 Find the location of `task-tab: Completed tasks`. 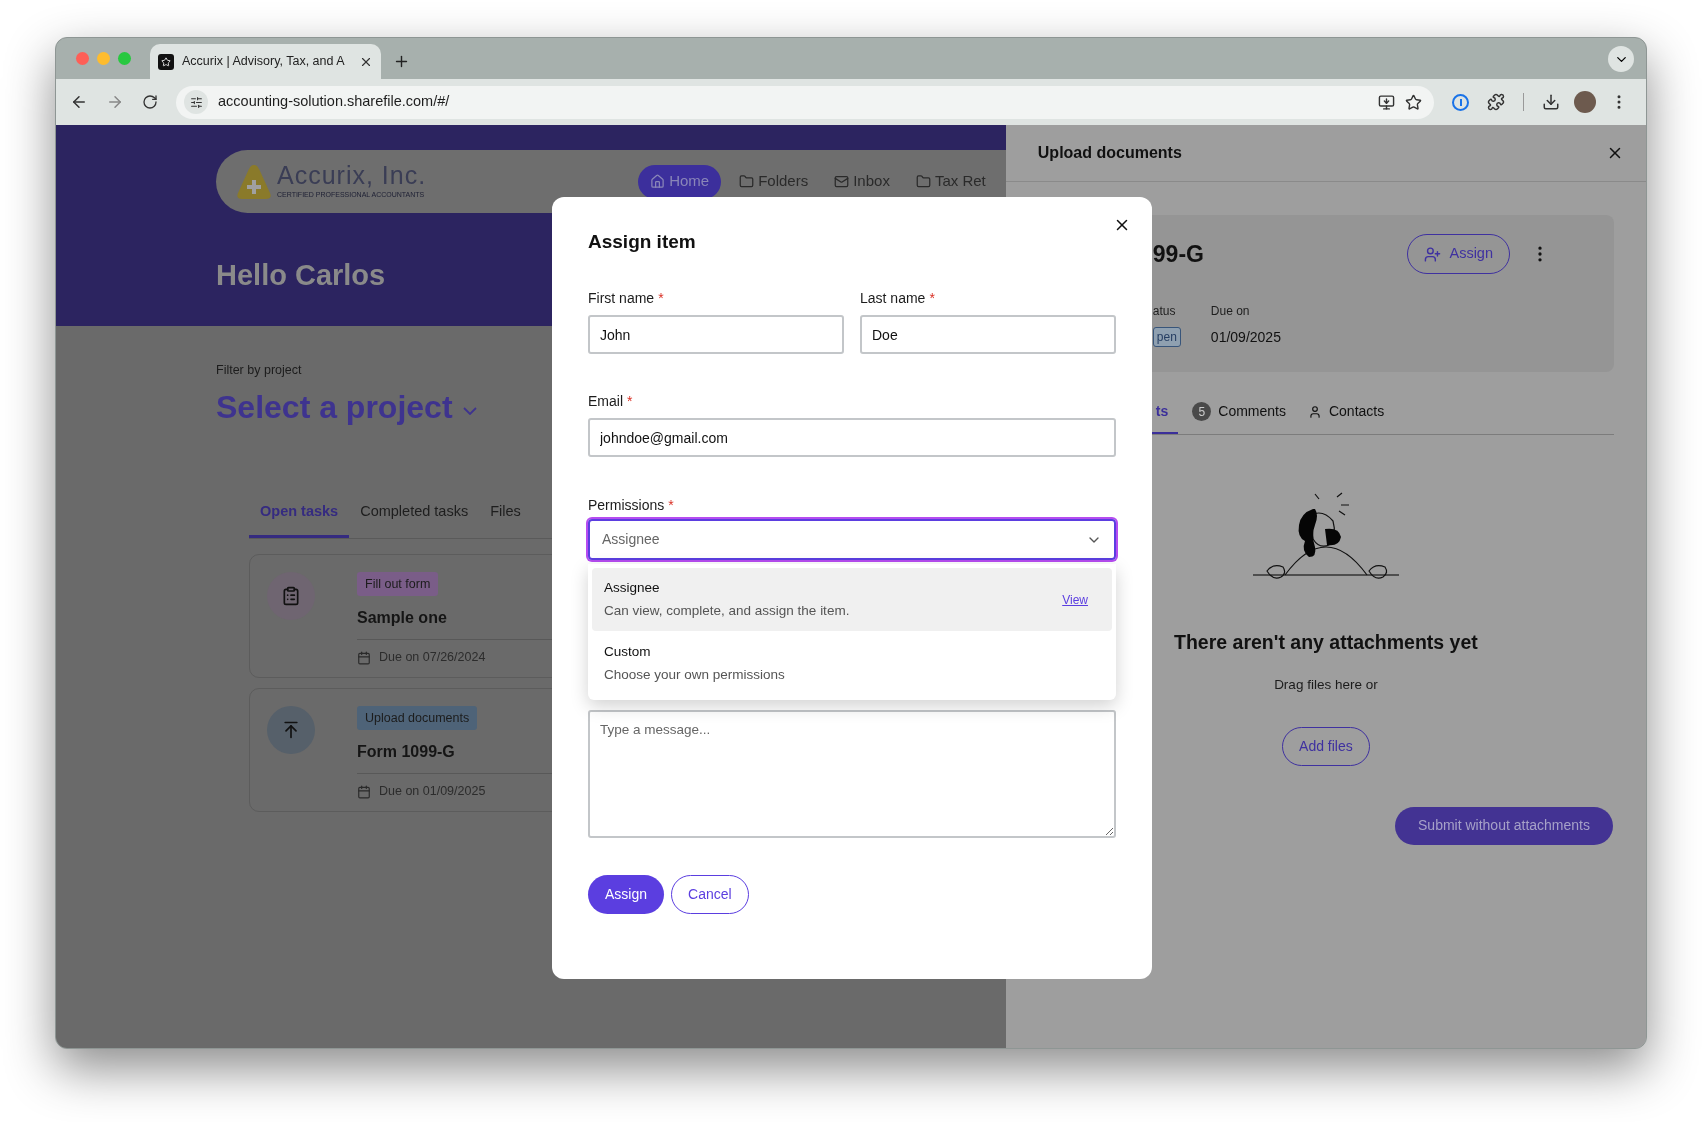

task-tab: Completed tasks is located at coordinates (414, 519).